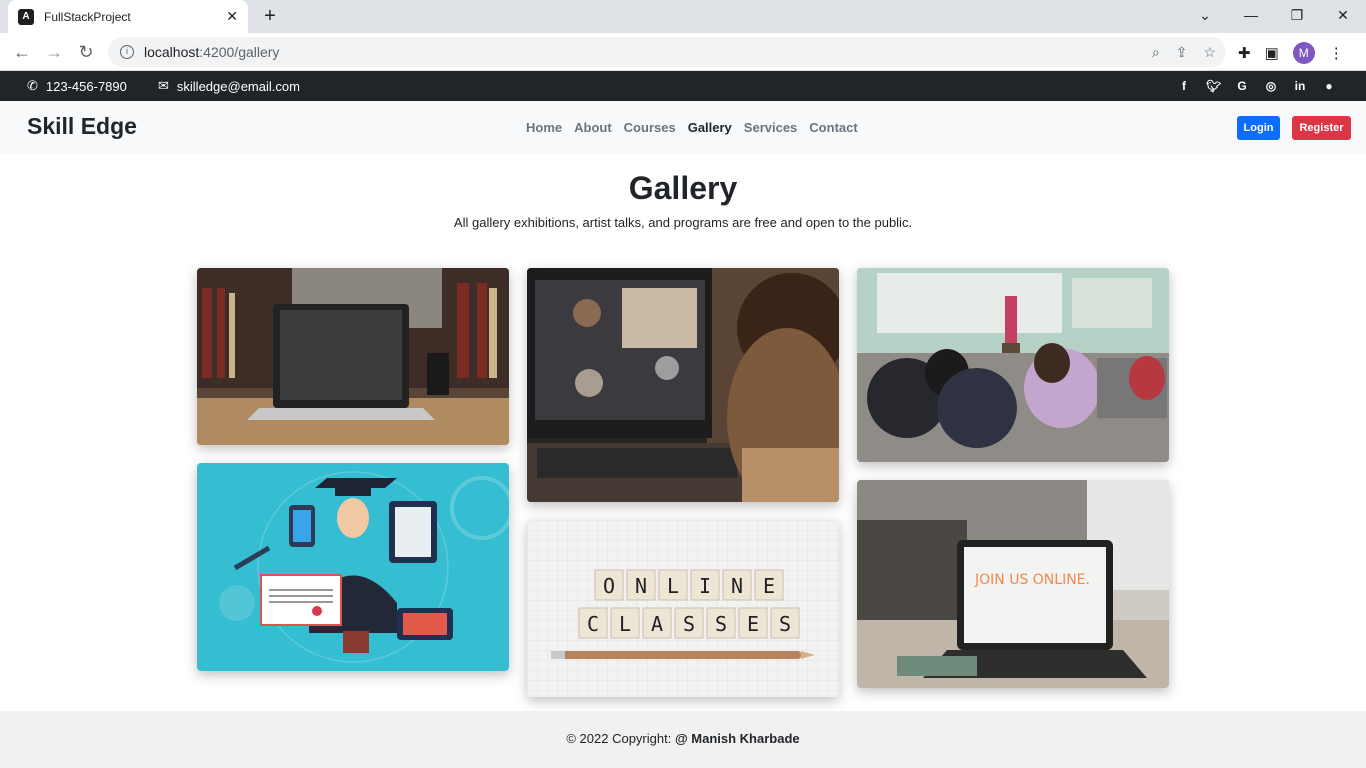  What do you see at coordinates (26, 16) in the screenshot?
I see `angular-icon: A` at bounding box center [26, 16].